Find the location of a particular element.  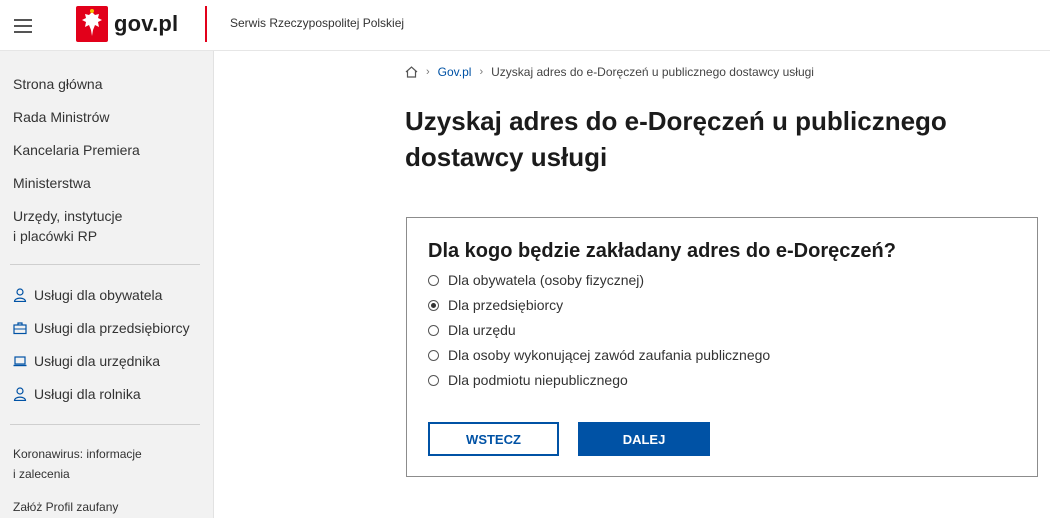

radio-label: Dla podmiotu niepublicznego is located at coordinates (538, 380).